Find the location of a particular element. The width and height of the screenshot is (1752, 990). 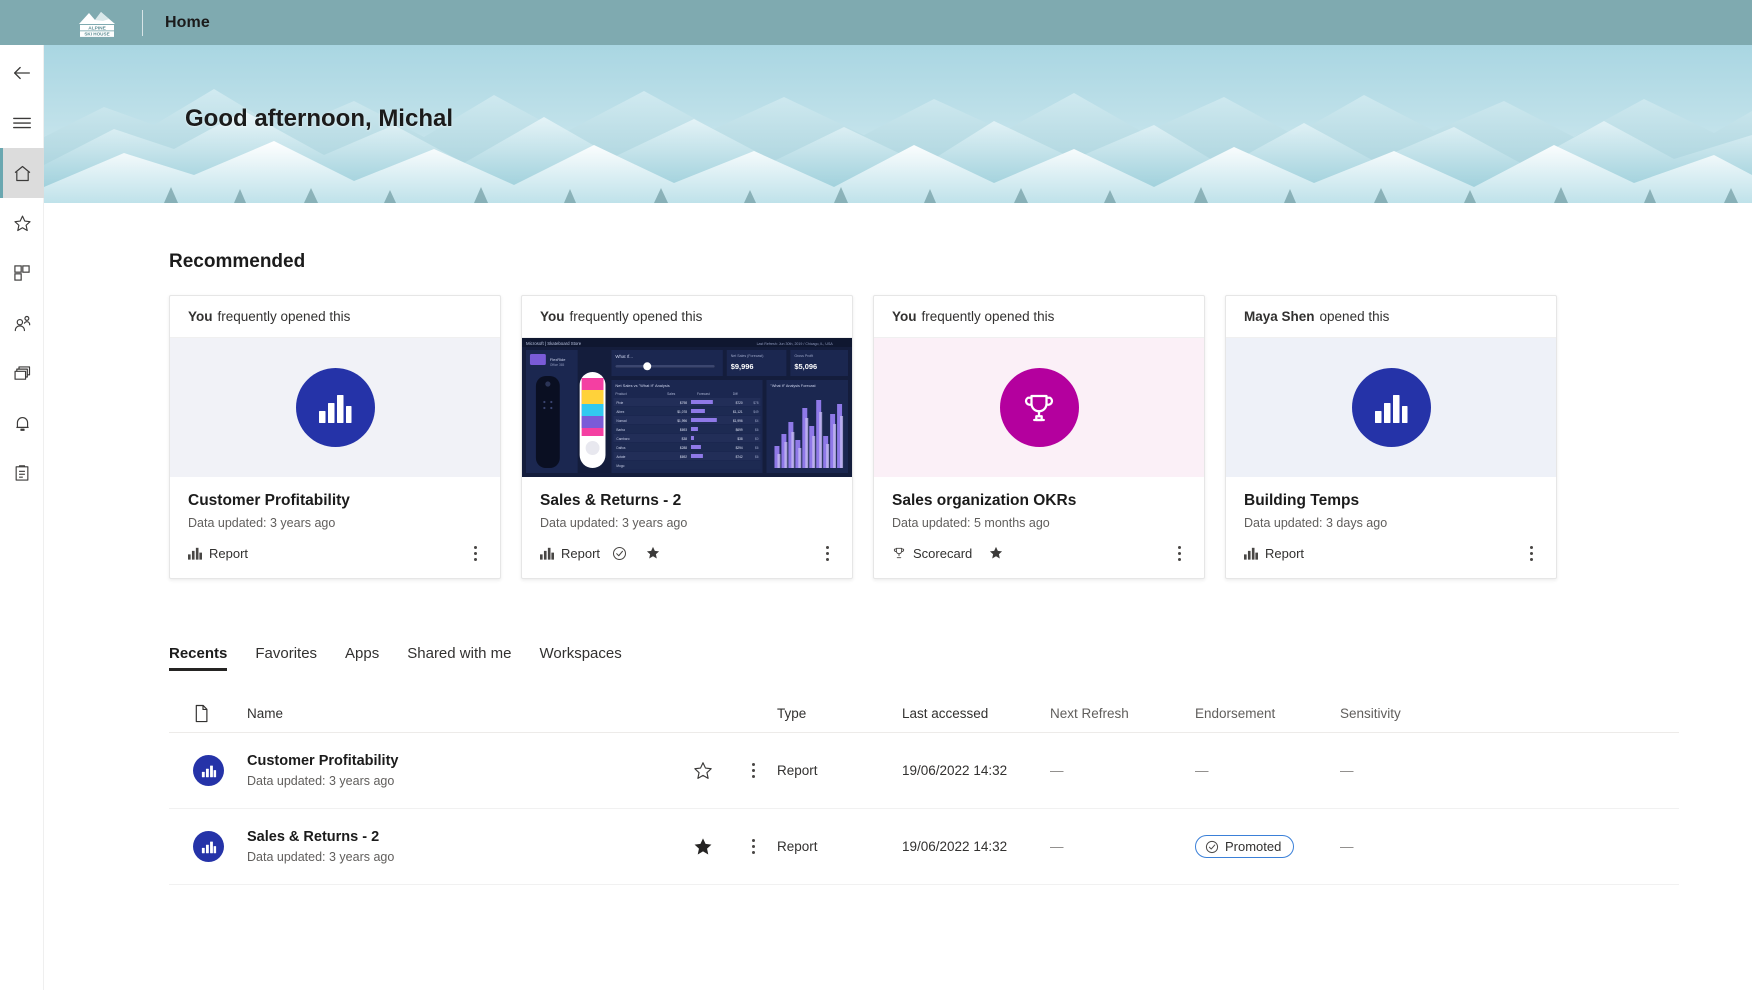

document-icon is located at coordinates (201, 714).